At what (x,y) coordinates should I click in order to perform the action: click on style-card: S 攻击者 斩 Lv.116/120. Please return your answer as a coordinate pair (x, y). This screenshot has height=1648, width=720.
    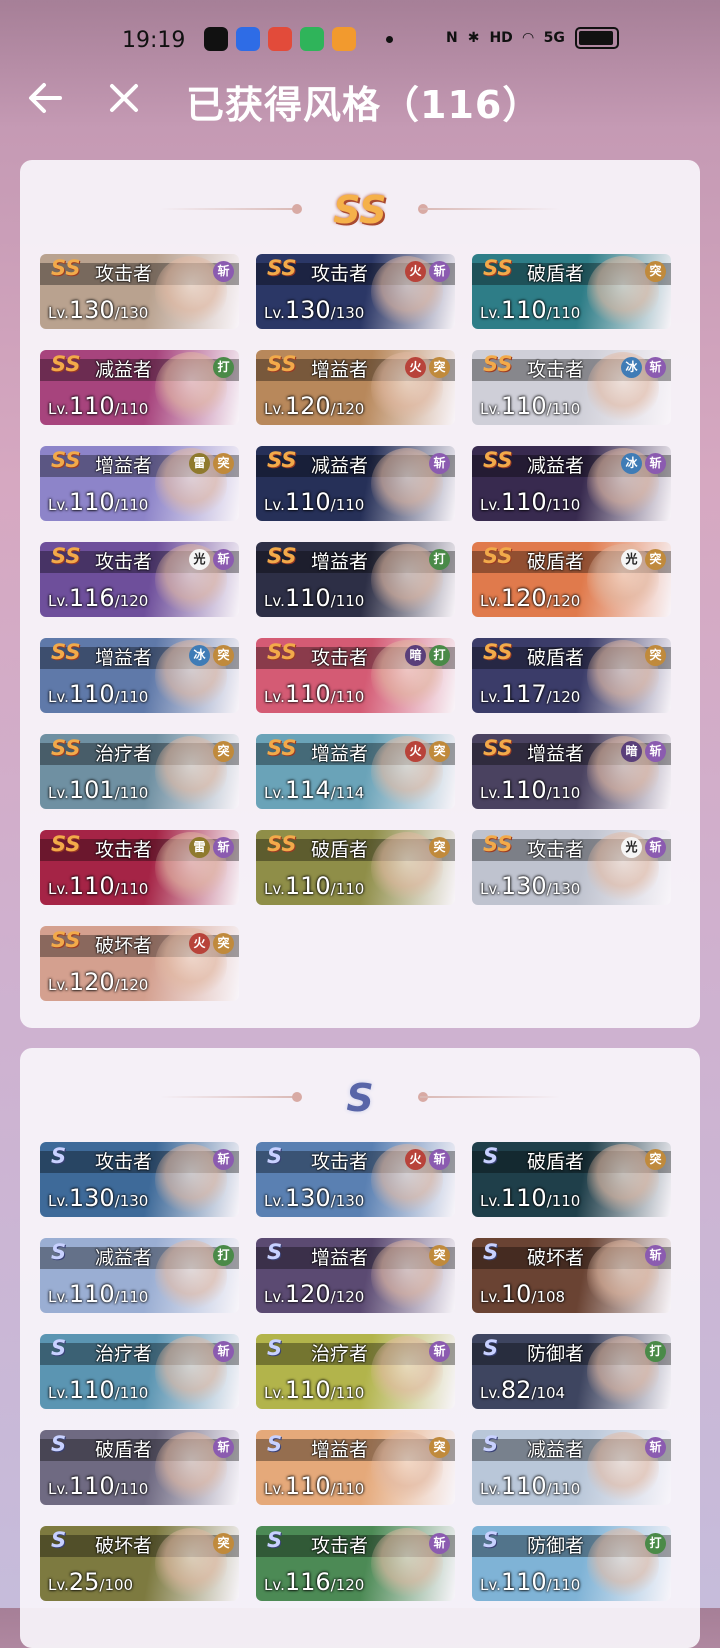
    Looking at the image, I should click on (355, 1563).